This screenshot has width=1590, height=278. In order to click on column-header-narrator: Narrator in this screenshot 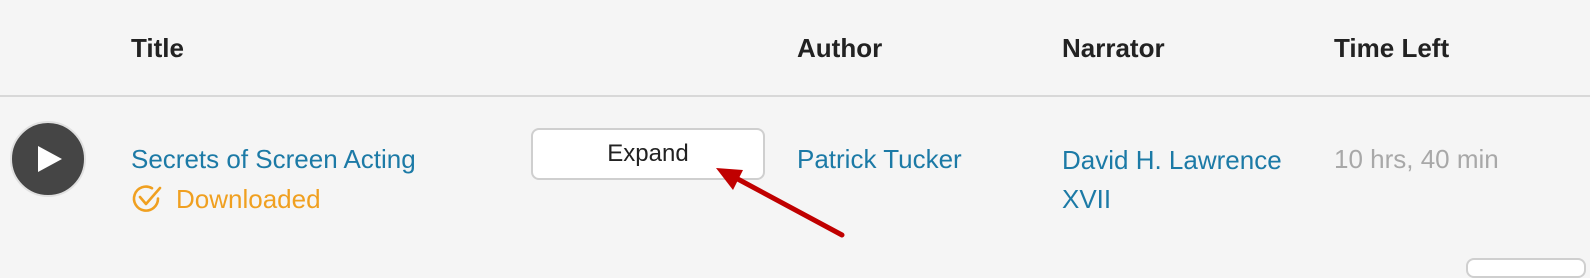, I will do `click(1113, 48)`.